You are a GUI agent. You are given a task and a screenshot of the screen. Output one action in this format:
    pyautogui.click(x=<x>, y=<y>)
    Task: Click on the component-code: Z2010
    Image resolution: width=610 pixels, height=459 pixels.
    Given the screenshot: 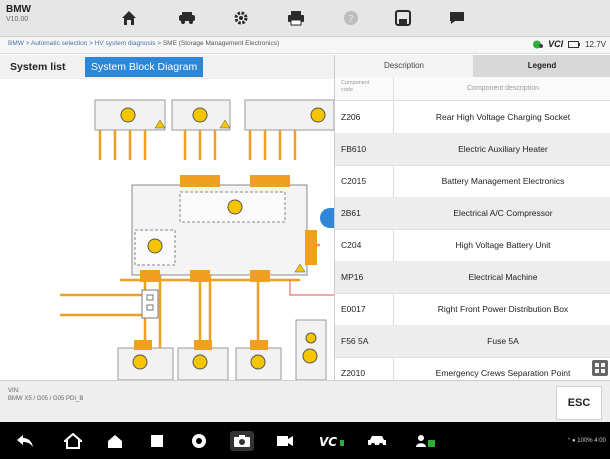 What is the action you would take?
    pyautogui.click(x=353, y=373)
    